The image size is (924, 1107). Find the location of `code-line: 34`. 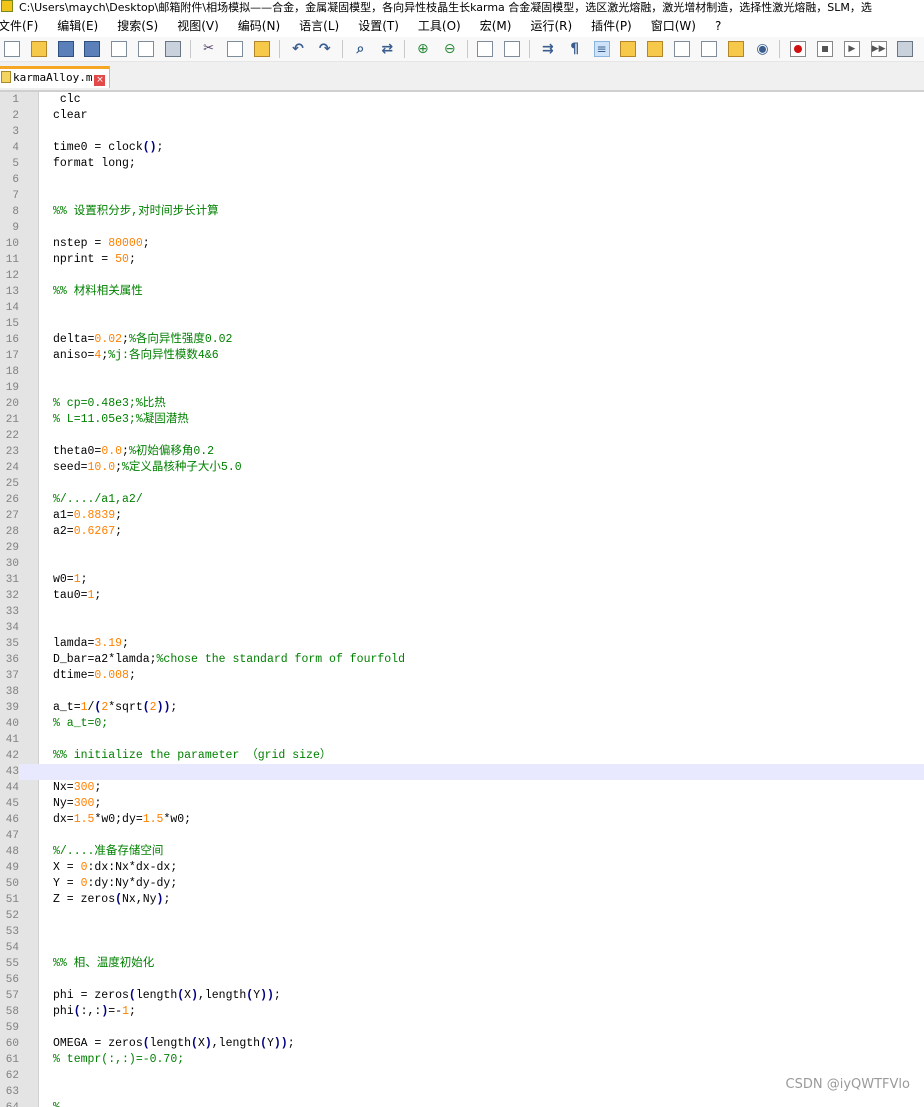

code-line: 34 is located at coordinates (462, 628).